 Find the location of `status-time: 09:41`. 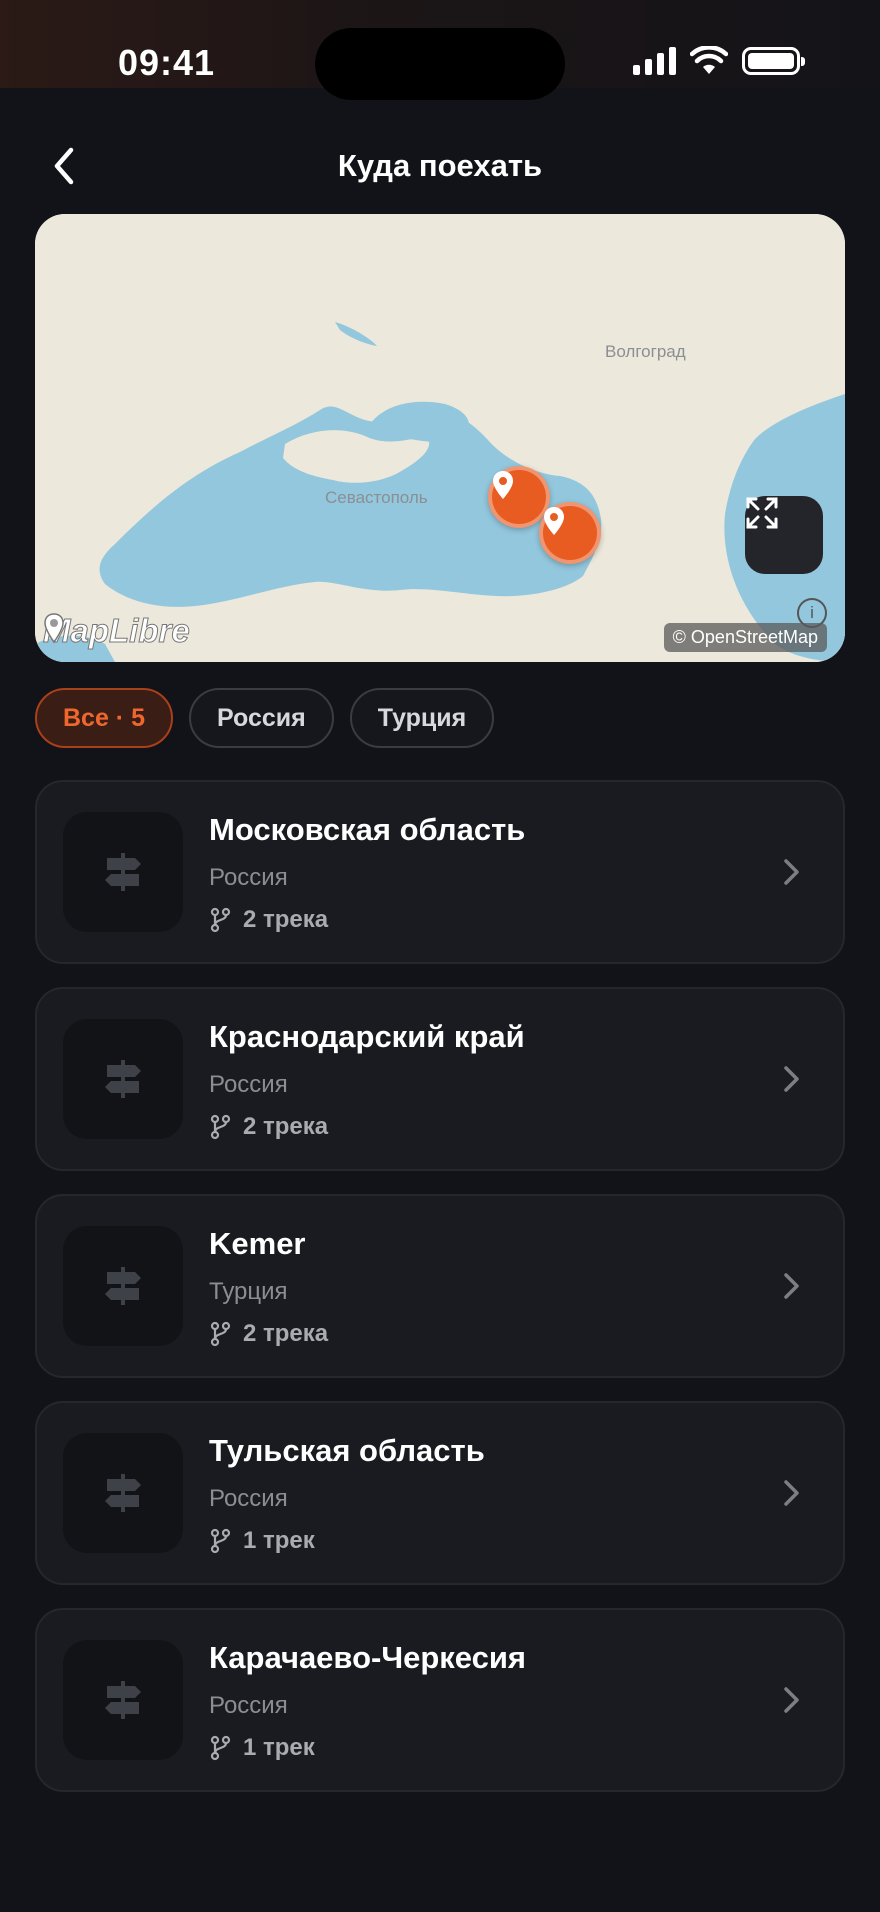

status-time: 09:41 is located at coordinates (167, 62).